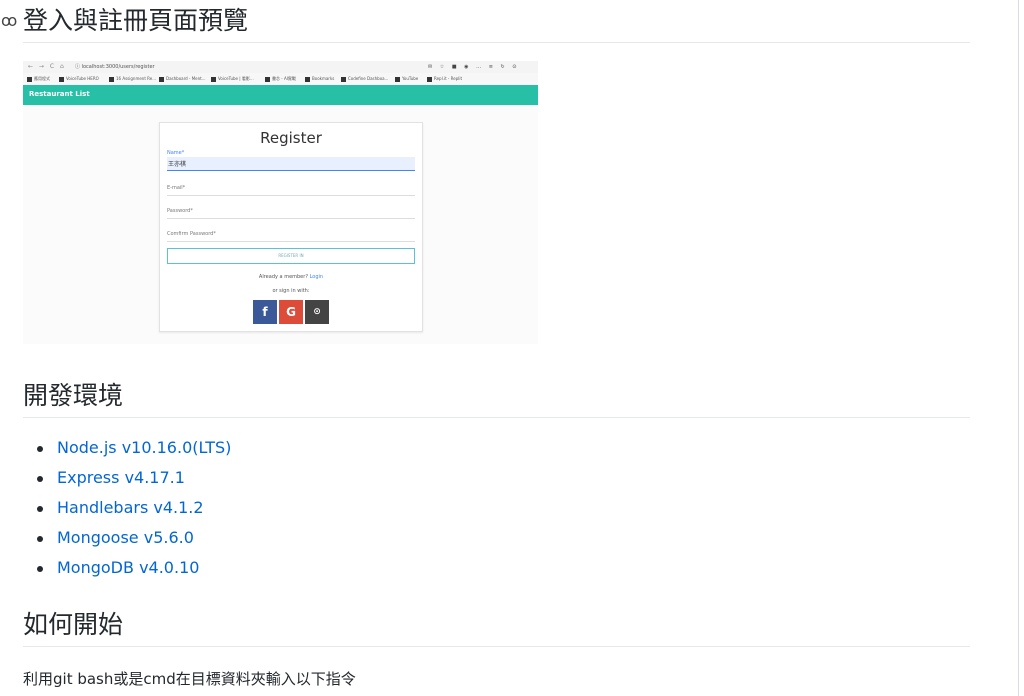 Image resolution: width=1024 pixels, height=696 pixels. I want to click on github-icon: ⊙, so click(317, 312).